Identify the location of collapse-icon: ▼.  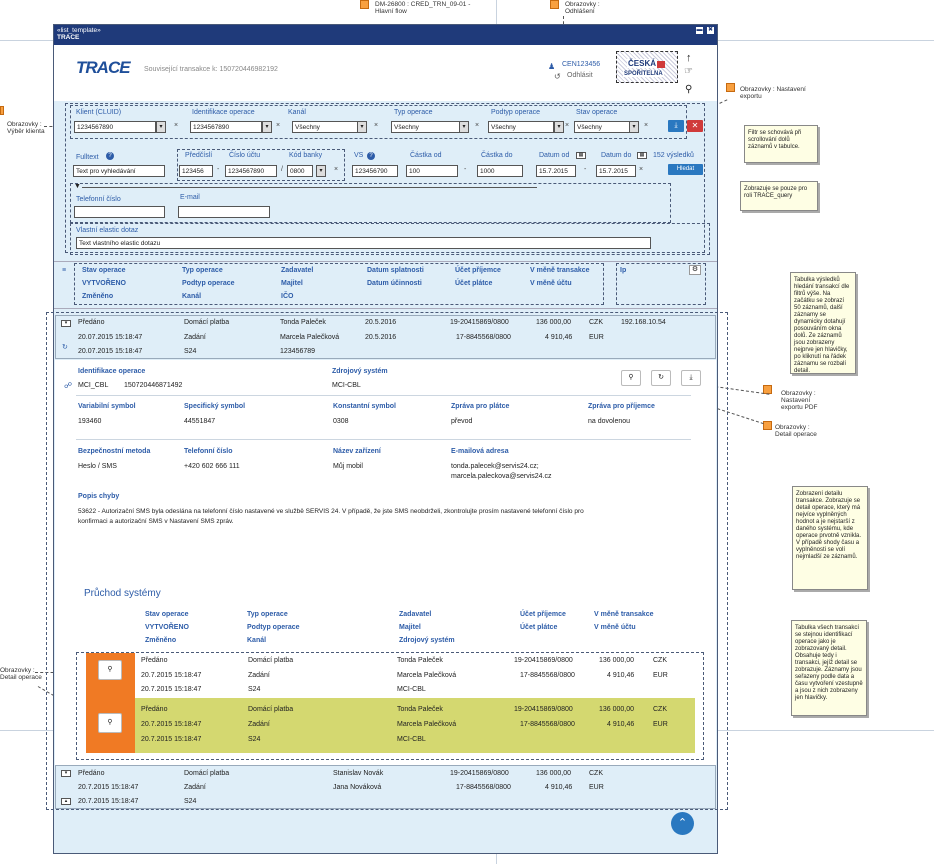
(77, 186).